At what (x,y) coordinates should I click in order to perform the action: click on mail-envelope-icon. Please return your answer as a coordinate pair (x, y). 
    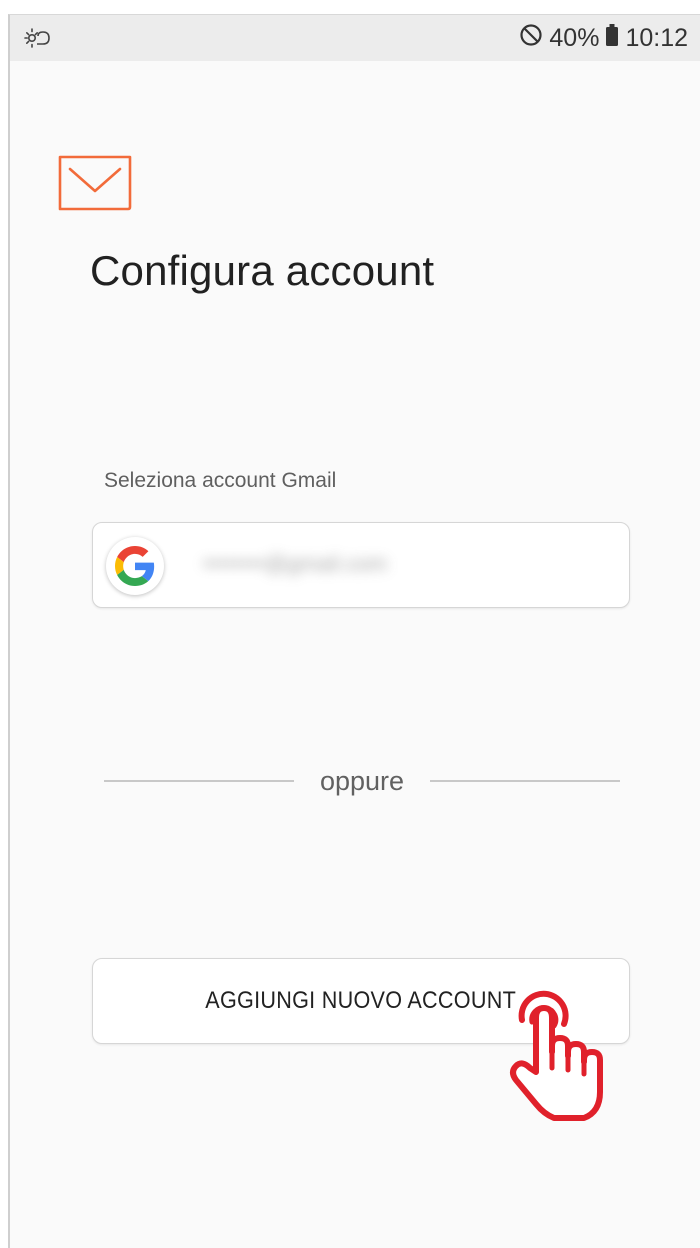
    Looking at the image, I should click on (95, 183).